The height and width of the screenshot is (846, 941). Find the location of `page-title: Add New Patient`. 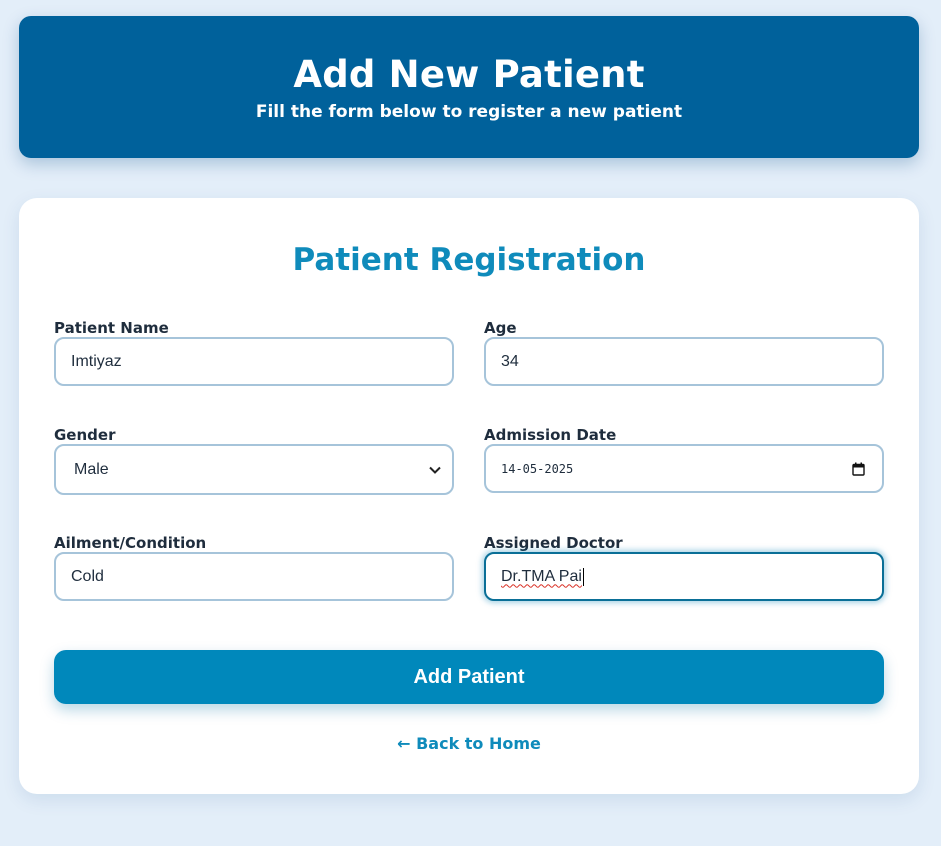

page-title: Add New Patient is located at coordinates (469, 74).